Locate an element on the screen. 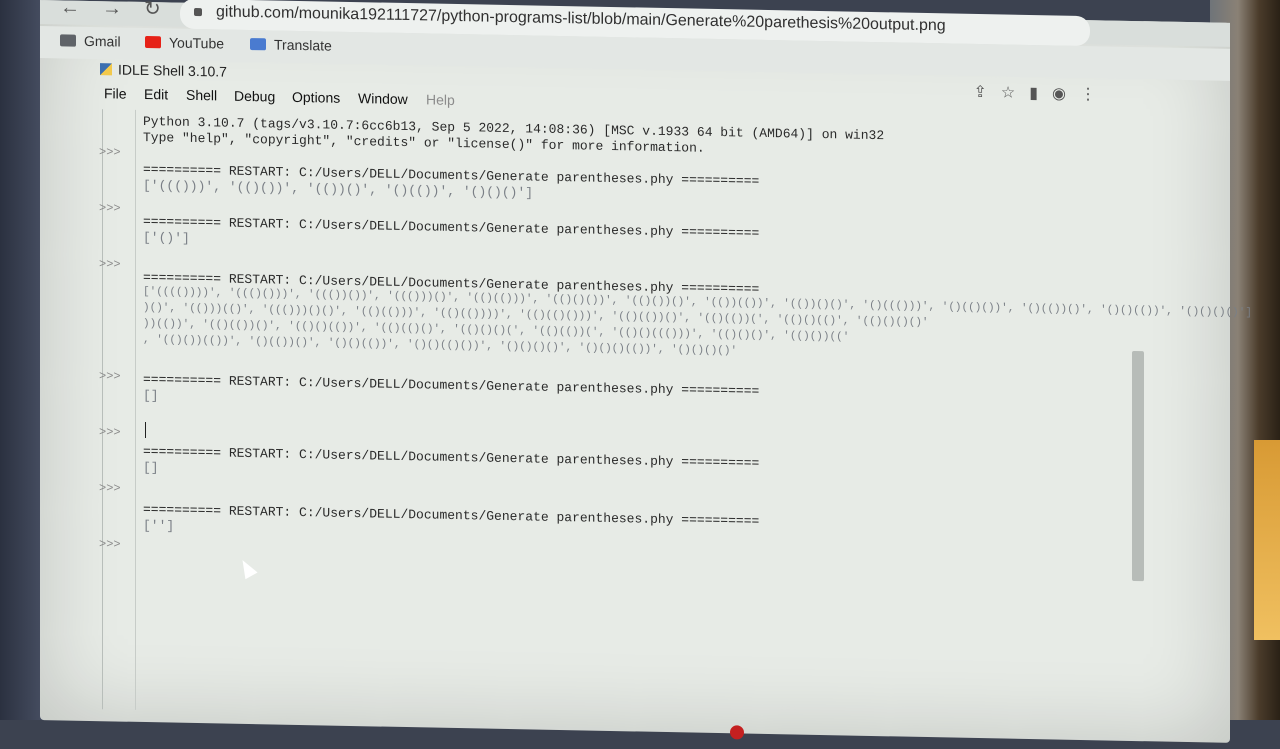 The width and height of the screenshot is (1280, 749). menu-help: Help is located at coordinates (440, 99).